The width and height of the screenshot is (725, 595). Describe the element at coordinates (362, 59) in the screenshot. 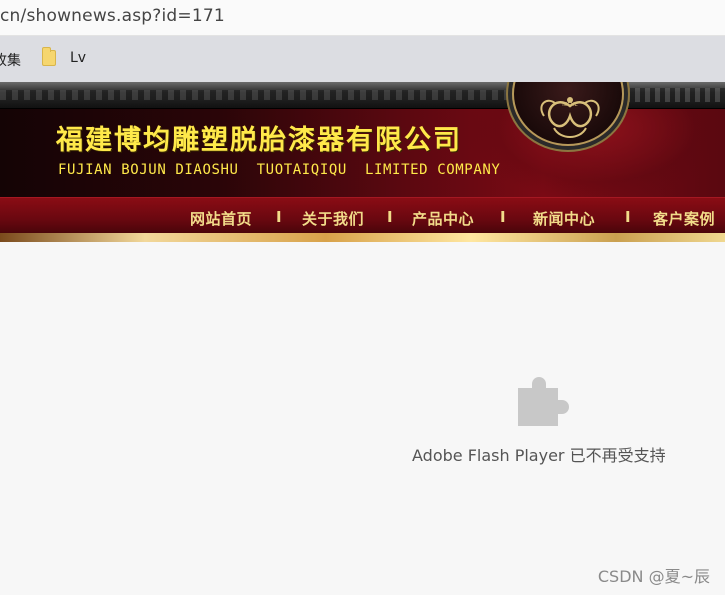

I see `bookmarks-bar: 收集 Lv` at that location.